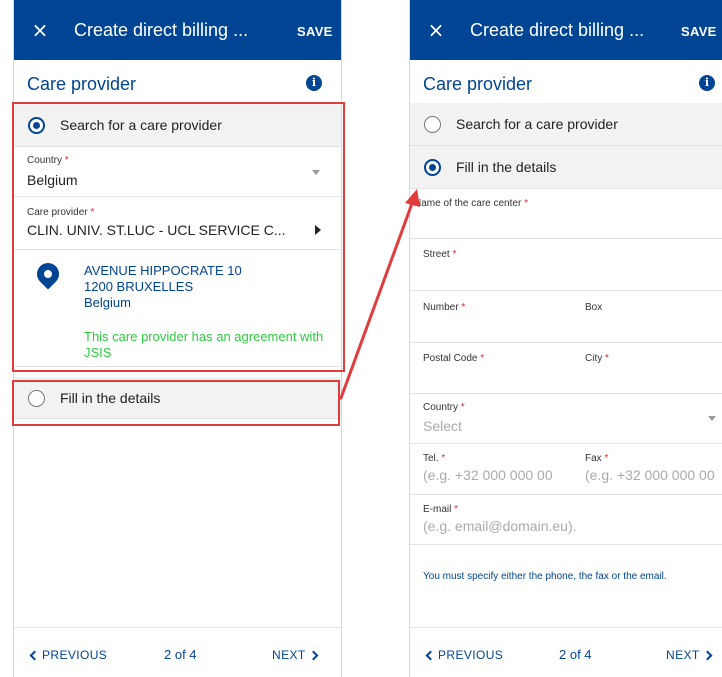 This screenshot has width=722, height=677. I want to click on email-input: (e.g. email@domain.eu)., so click(500, 526).